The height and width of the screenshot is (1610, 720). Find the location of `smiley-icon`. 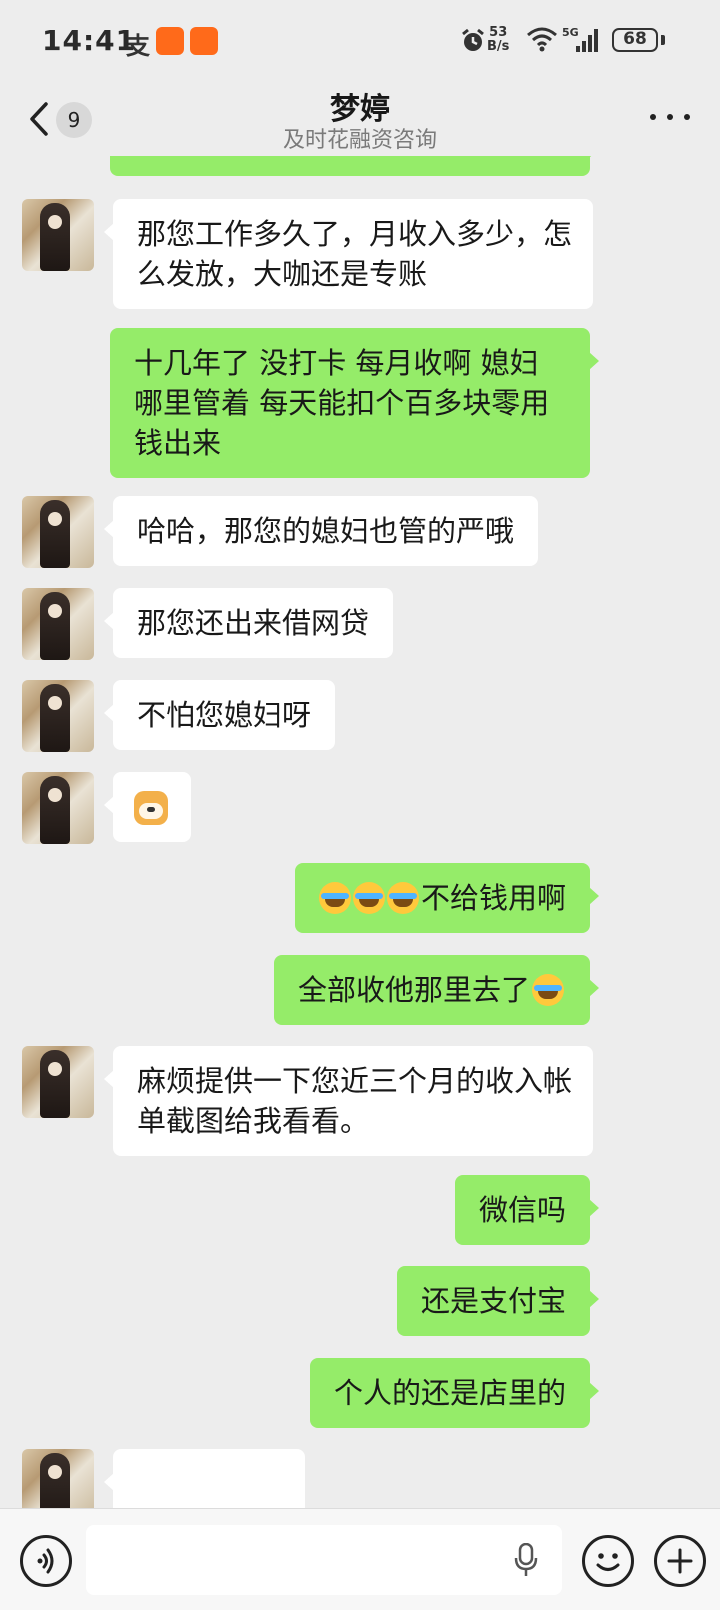

smiley-icon is located at coordinates (608, 1562).